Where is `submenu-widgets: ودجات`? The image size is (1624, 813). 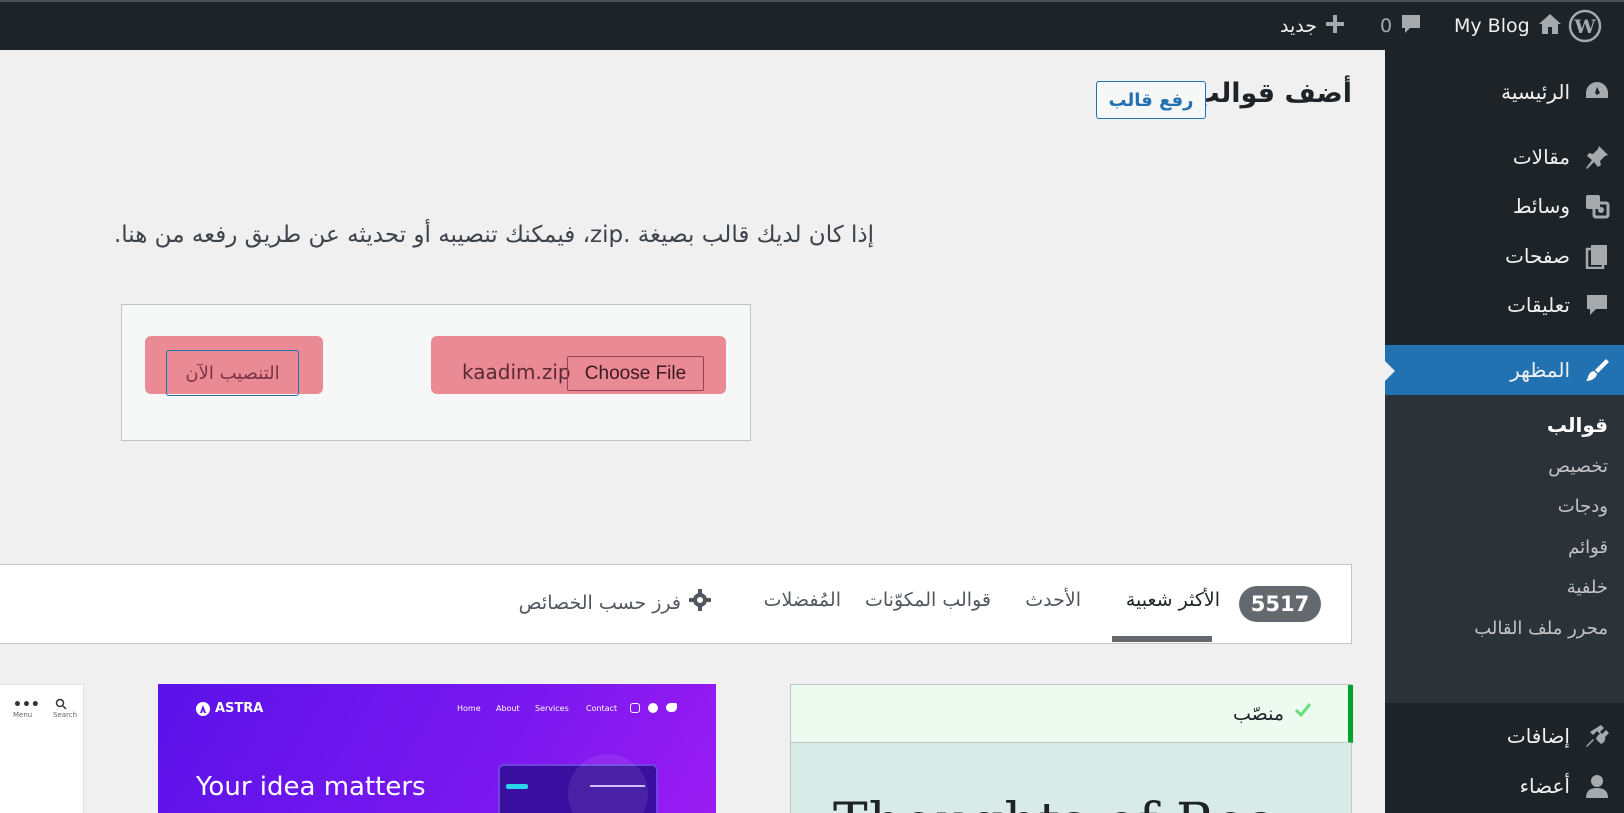
submenu-widgets: ودجات is located at coordinates (1583, 506).